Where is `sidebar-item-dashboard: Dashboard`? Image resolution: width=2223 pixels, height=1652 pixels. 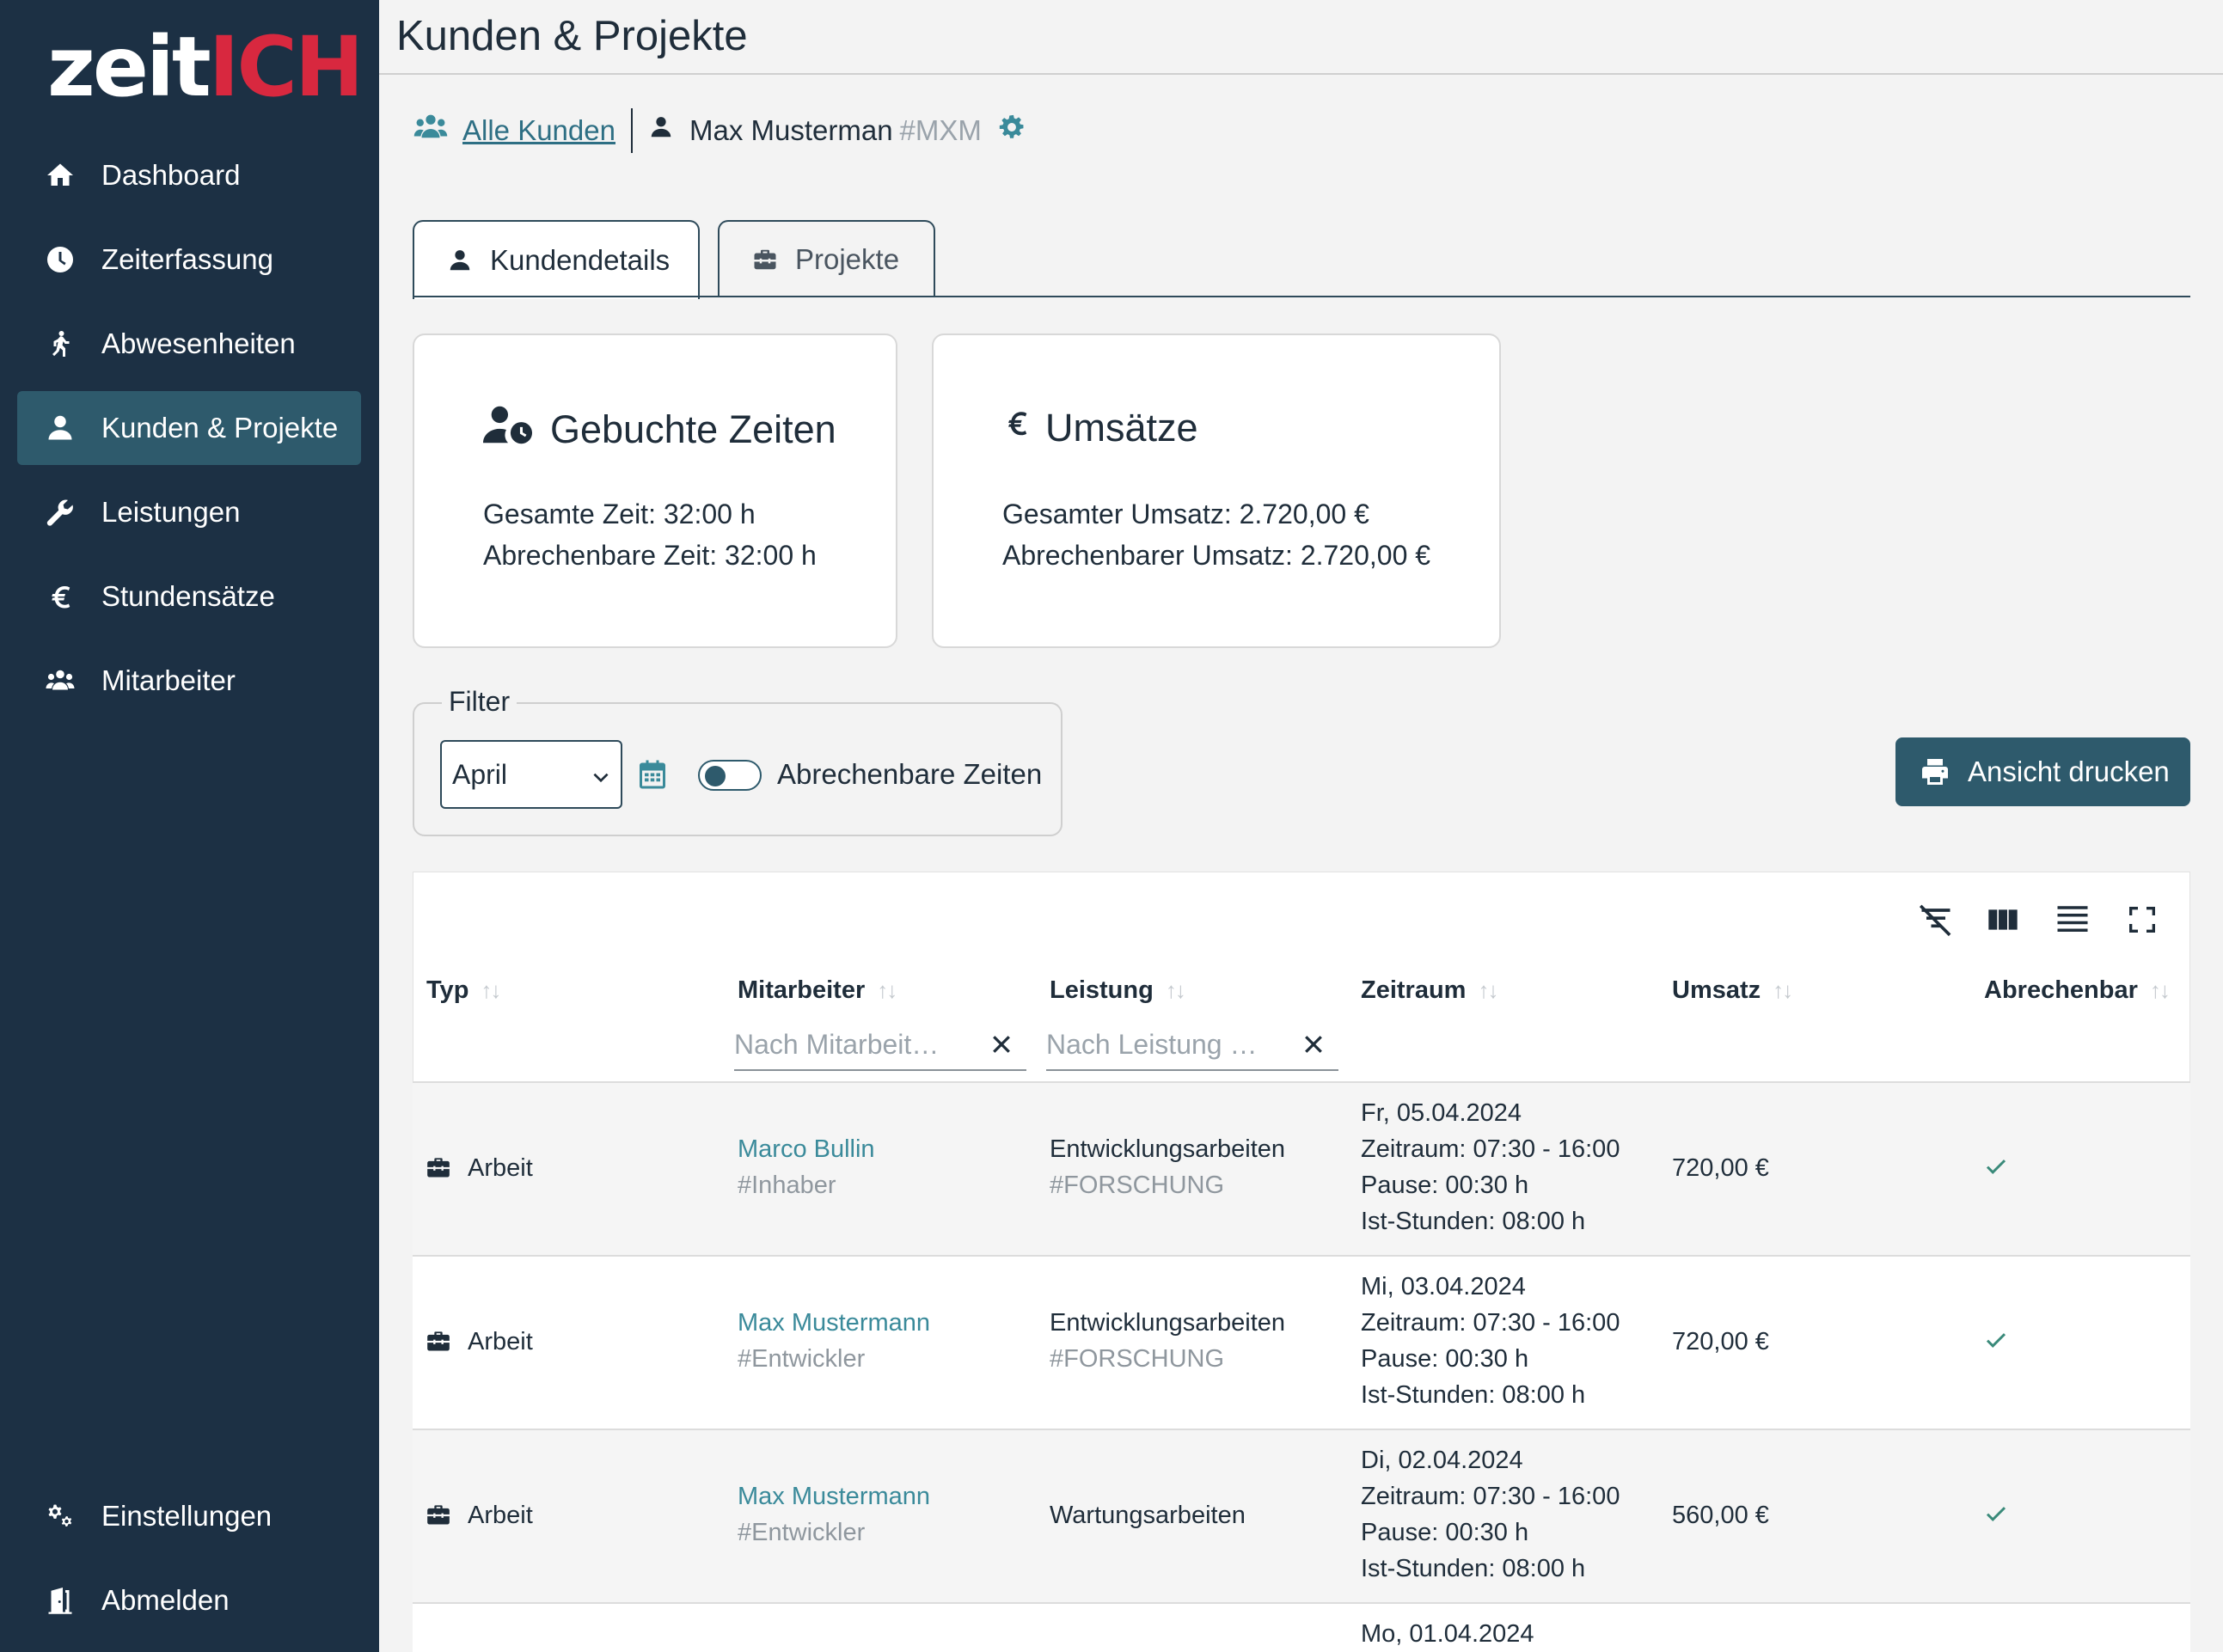 sidebar-item-dashboard: Dashboard is located at coordinates (189, 175).